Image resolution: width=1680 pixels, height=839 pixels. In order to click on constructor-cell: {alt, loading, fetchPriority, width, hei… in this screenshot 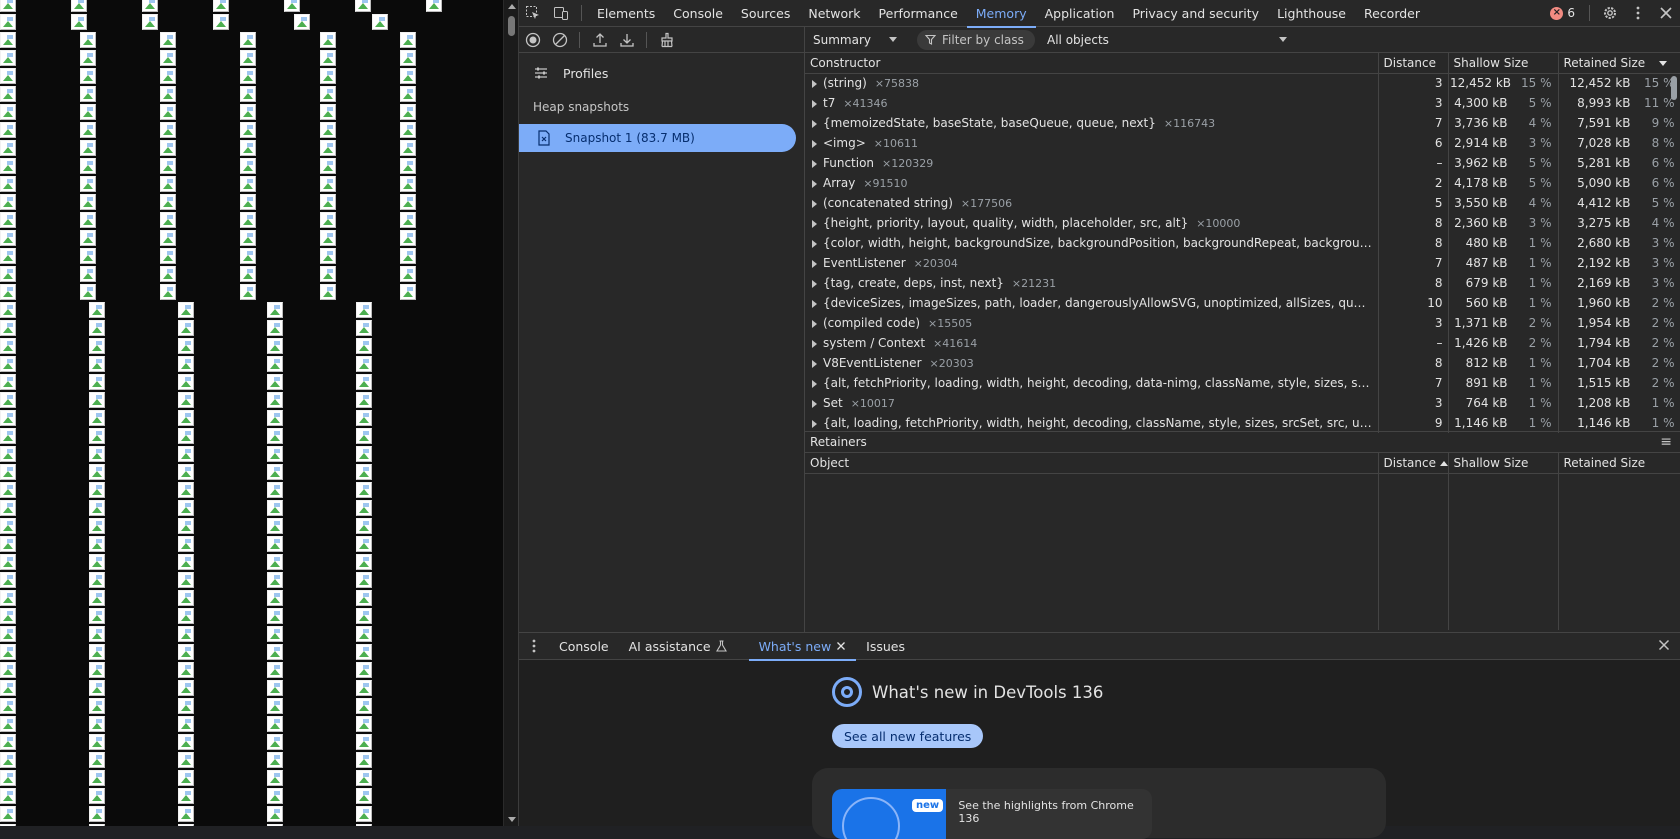, I will do `click(1092, 423)`.